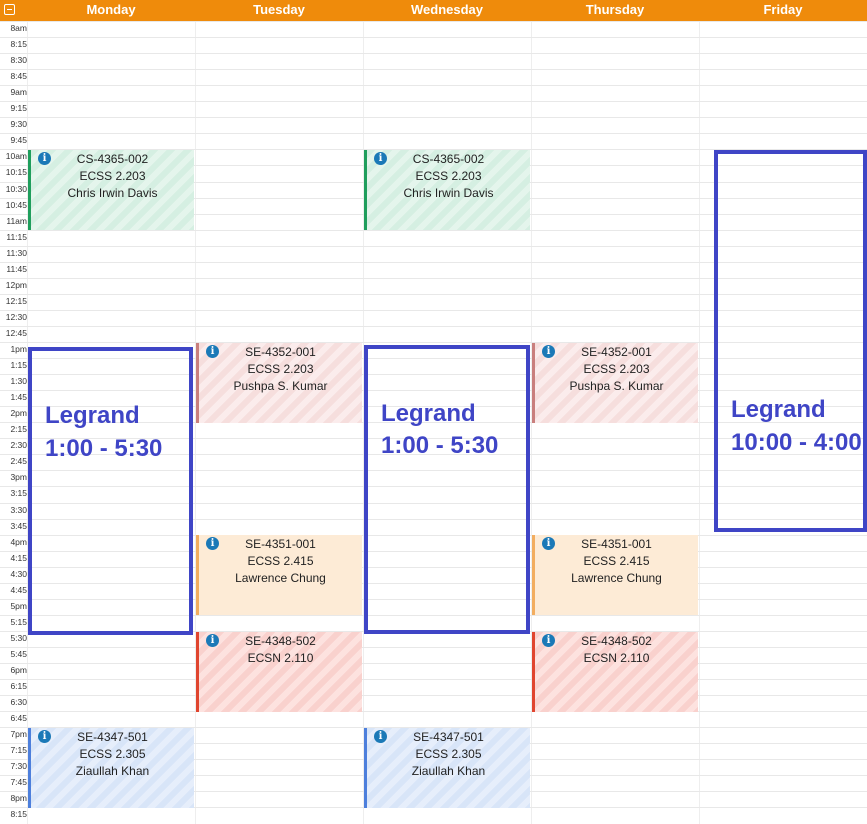 Image resolution: width=867 pixels, height=824 pixels. I want to click on event-se-4352-001-tuesday: i SE-4352-001 ECSS 2.203 Pushpa S. Kumar, so click(279, 383).